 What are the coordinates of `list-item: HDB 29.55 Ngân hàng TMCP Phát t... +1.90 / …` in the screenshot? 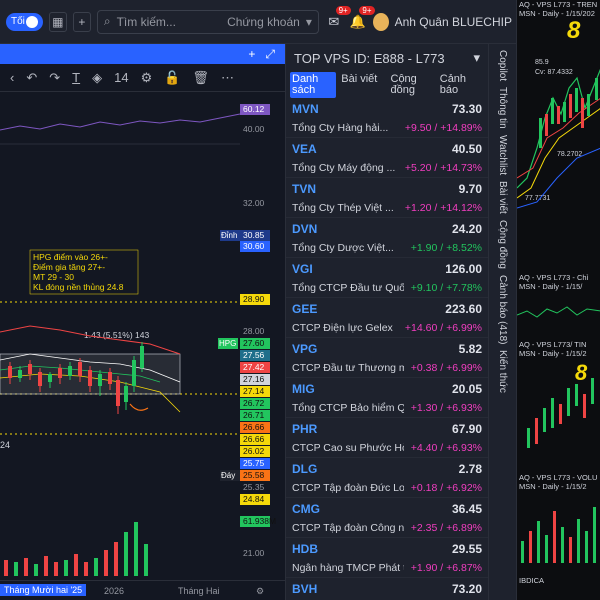 It's located at (387, 558).